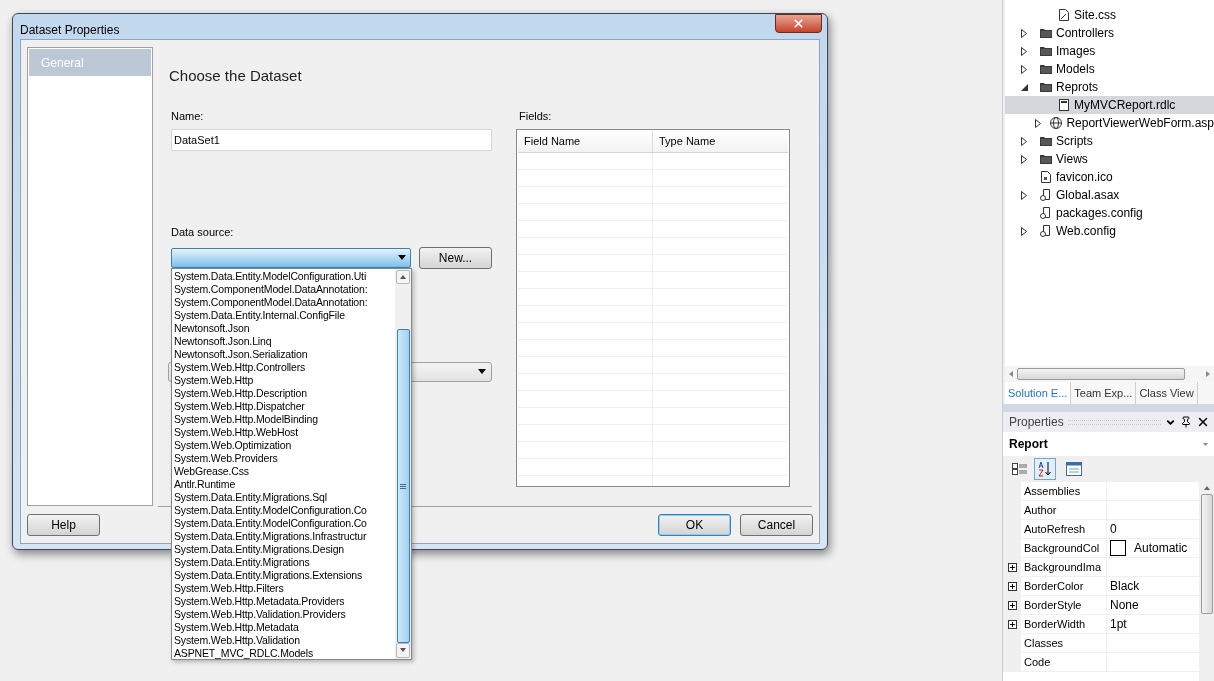  What do you see at coordinates (694, 525) in the screenshot?
I see `ok-button: OK` at bounding box center [694, 525].